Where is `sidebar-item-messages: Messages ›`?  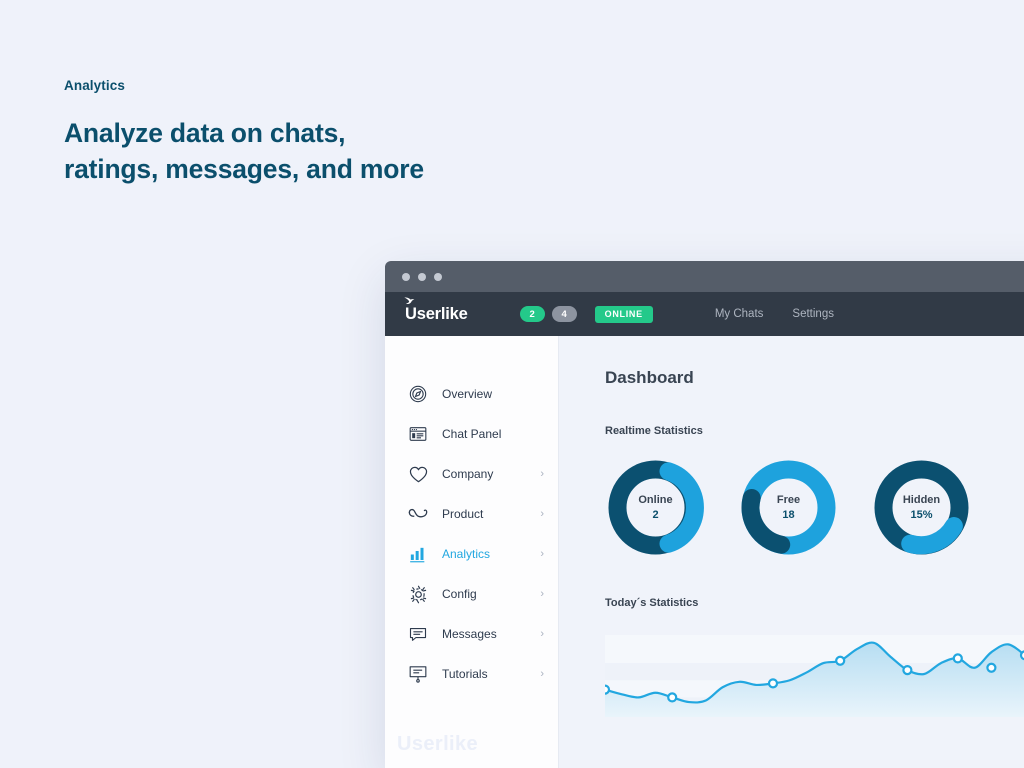
sidebar-item-messages: Messages › is located at coordinates (471, 634).